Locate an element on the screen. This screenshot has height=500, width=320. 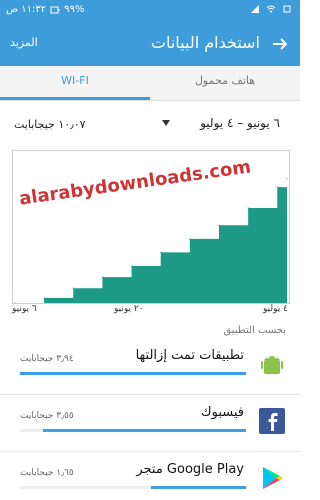
signal-icon is located at coordinates (255, 9).